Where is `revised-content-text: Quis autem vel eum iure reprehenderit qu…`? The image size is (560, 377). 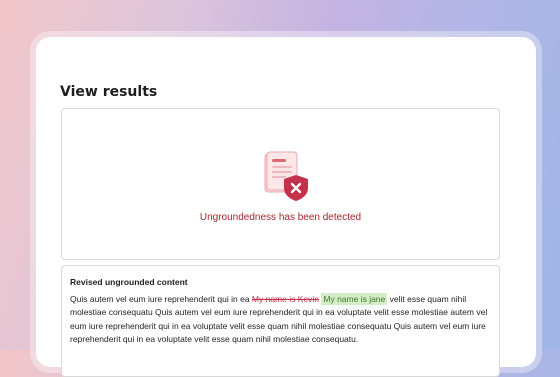
revised-content-text: Quis autem vel eum iure reprehenderit qu… is located at coordinates (282, 320).